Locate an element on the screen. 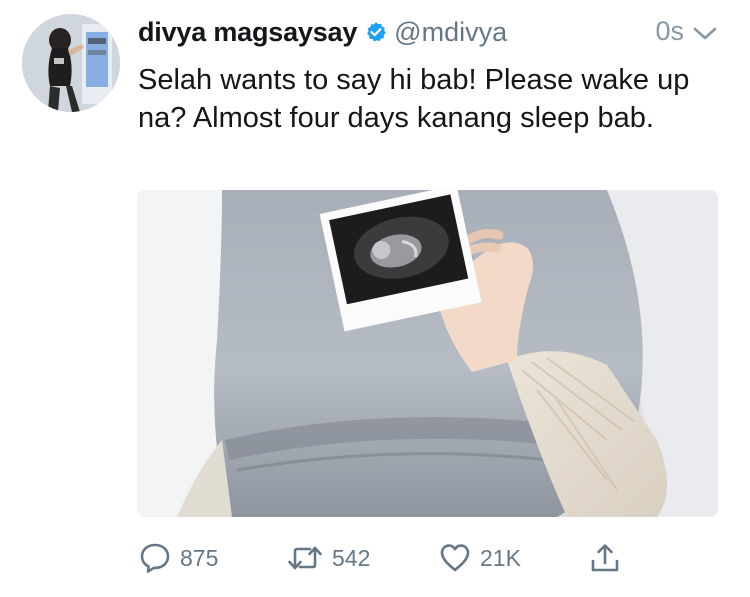 This screenshot has width=750, height=597. like-button: 21K is located at coordinates (479, 558).